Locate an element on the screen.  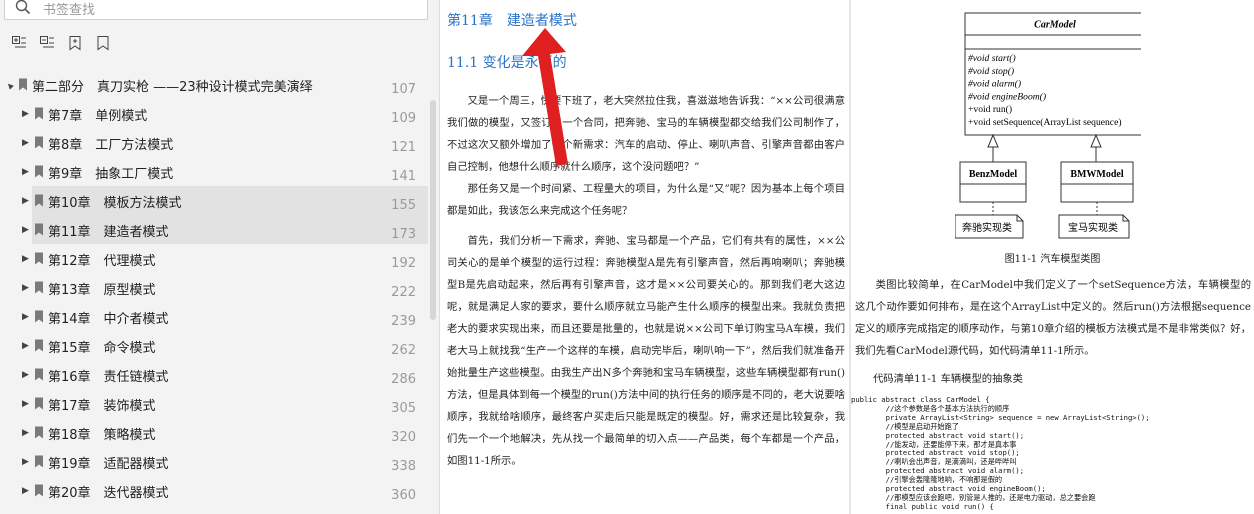
toc-item-page: 262 is located at coordinates (403, 350).